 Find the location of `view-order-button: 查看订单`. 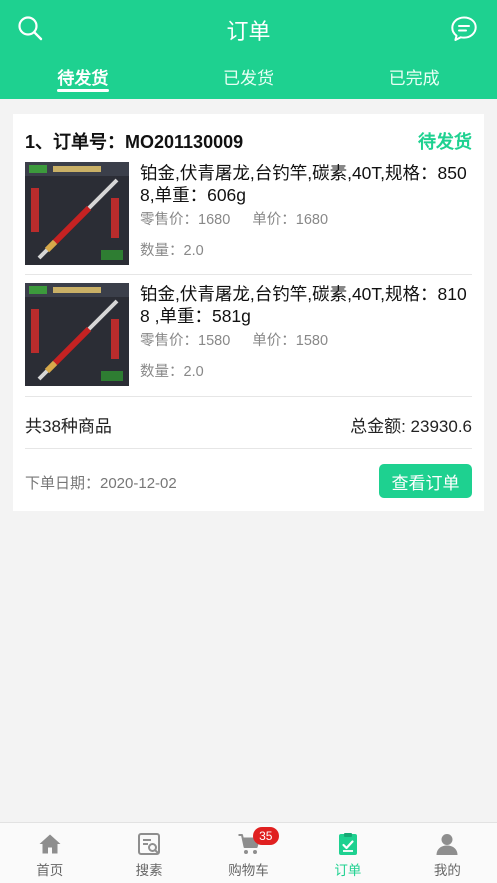

view-order-button: 查看订单 is located at coordinates (425, 481).